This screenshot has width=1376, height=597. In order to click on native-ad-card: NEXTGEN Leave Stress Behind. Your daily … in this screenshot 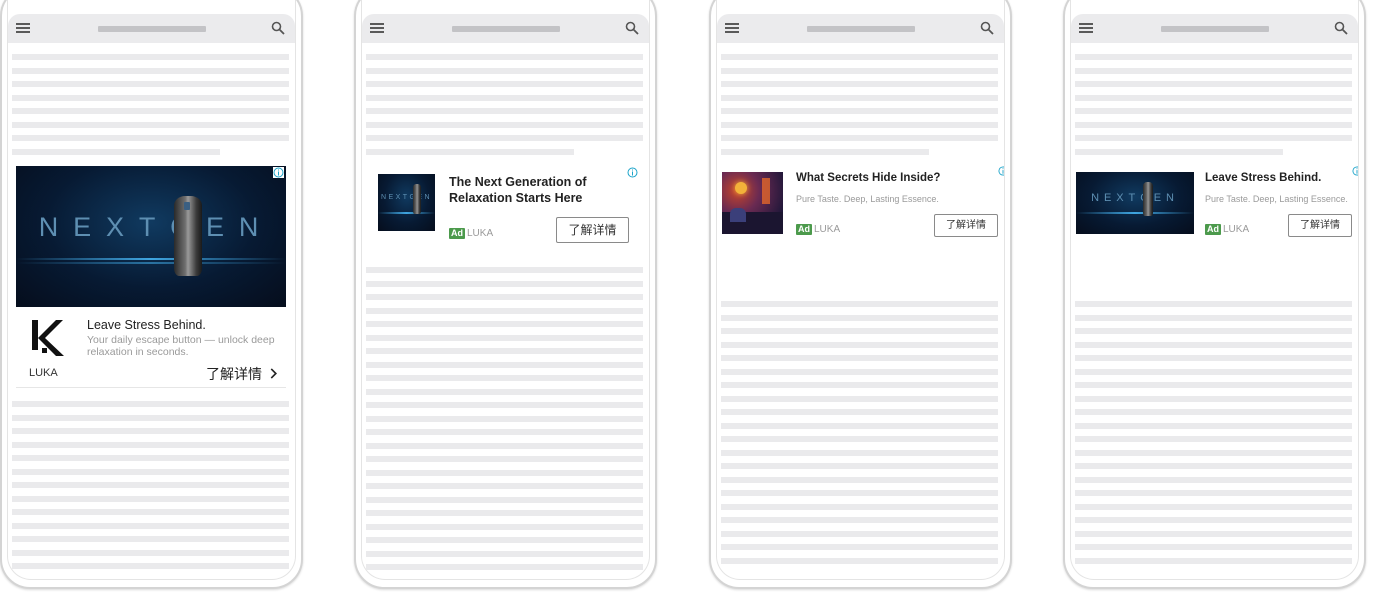, I will do `click(151, 277)`.